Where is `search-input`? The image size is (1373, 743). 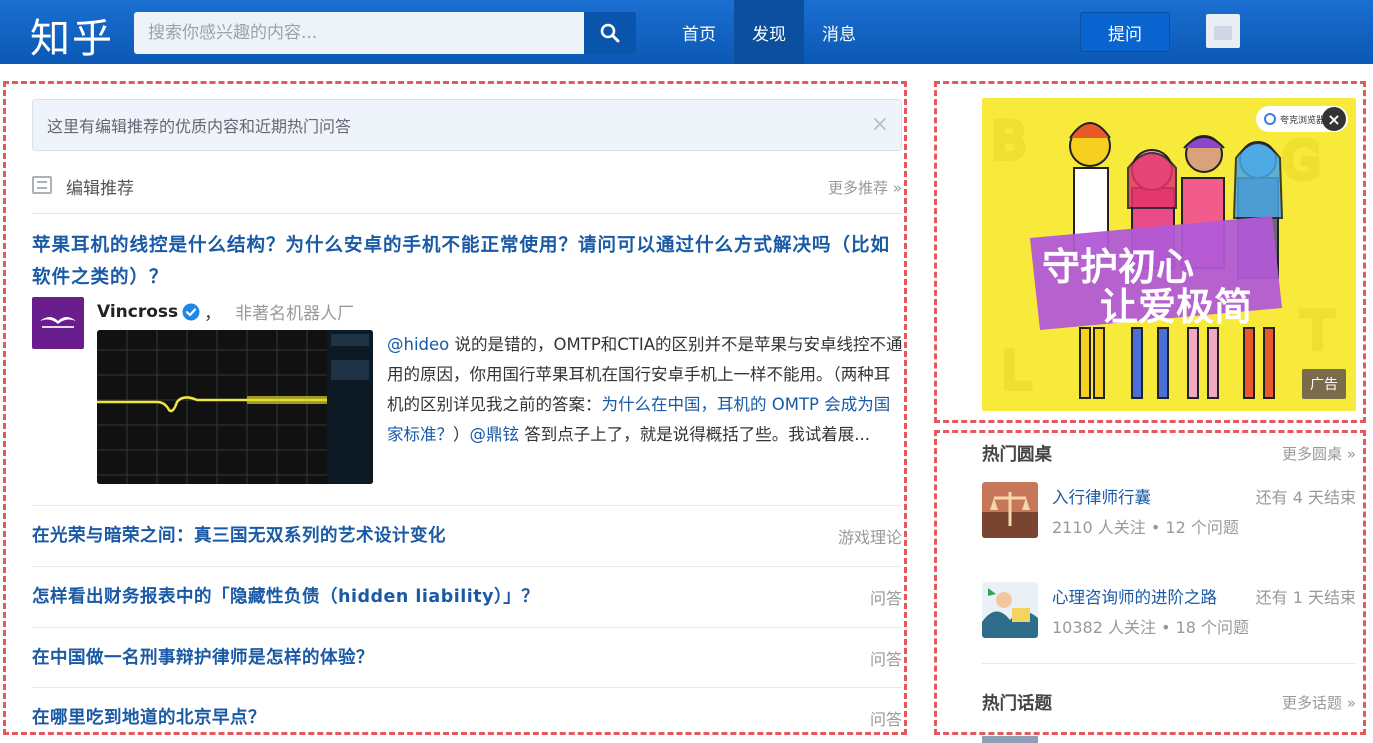
search-input is located at coordinates (359, 33).